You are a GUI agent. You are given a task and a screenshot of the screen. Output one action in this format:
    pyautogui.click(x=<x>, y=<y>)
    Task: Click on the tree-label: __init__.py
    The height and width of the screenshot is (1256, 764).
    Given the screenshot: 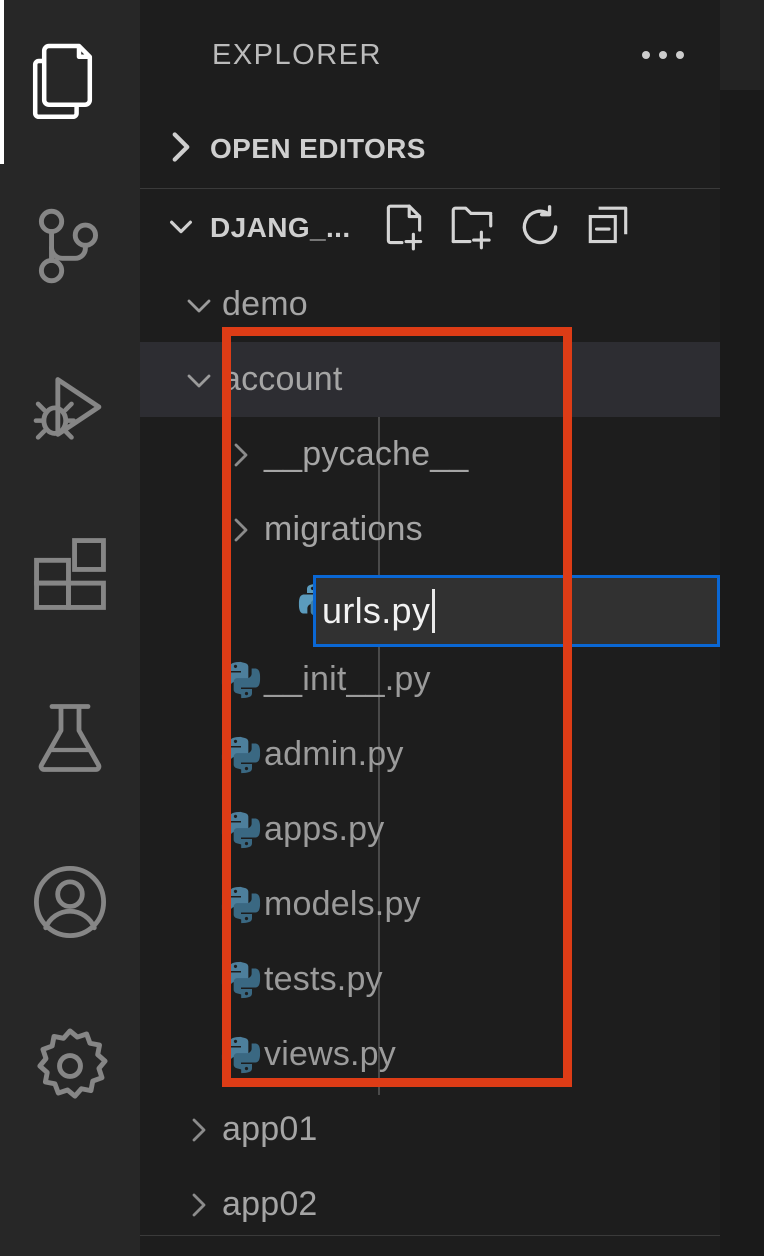 What is the action you would take?
    pyautogui.click(x=347, y=679)
    